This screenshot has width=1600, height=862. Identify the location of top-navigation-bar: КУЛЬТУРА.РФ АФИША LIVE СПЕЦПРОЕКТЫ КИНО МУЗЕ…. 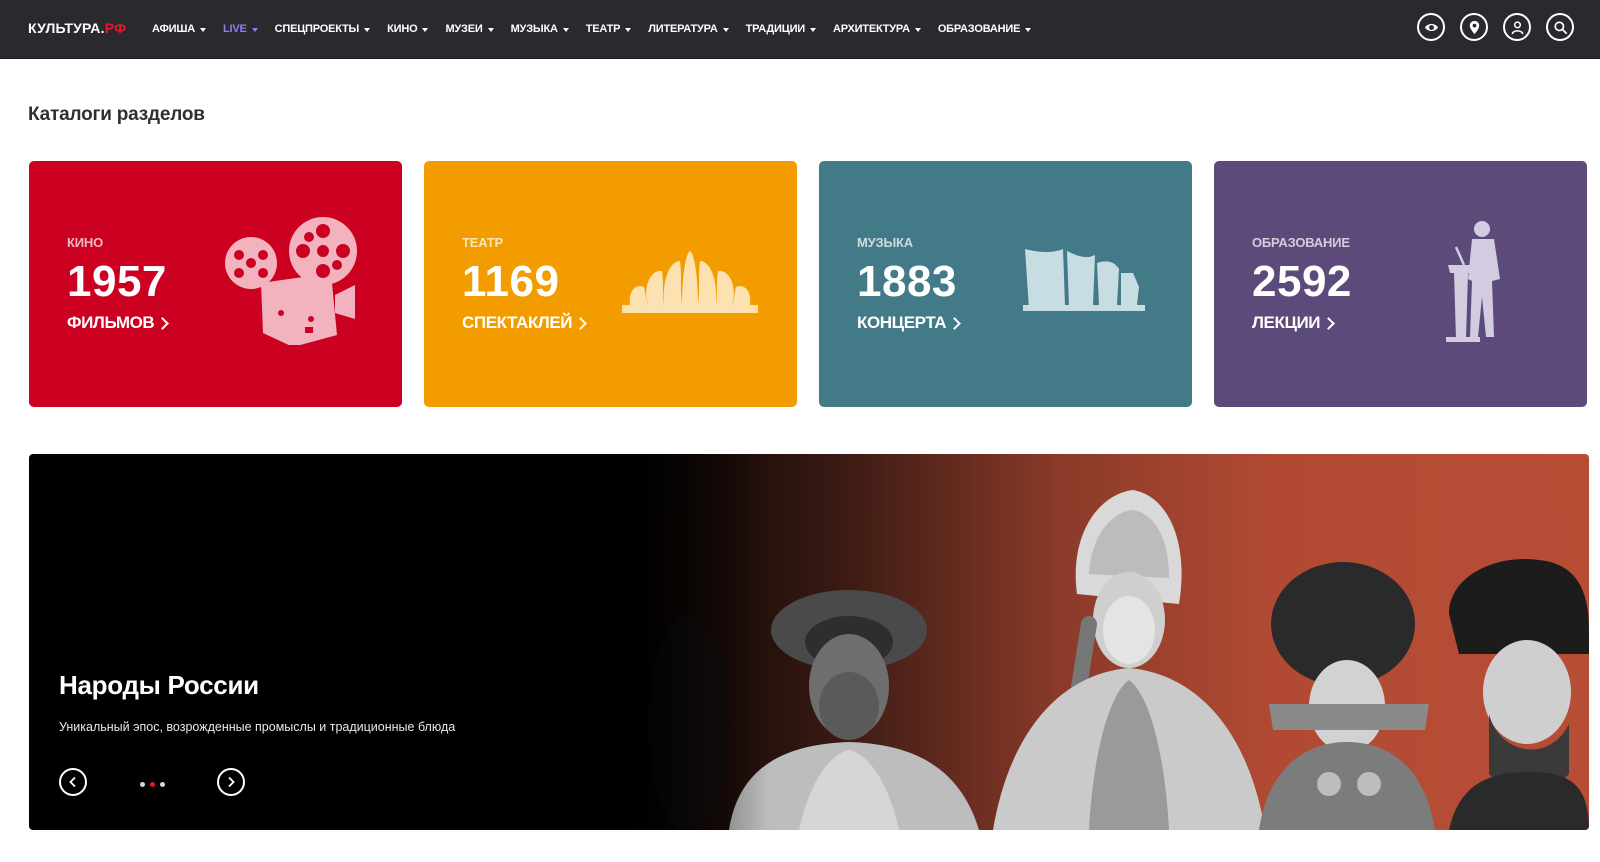
(800, 29).